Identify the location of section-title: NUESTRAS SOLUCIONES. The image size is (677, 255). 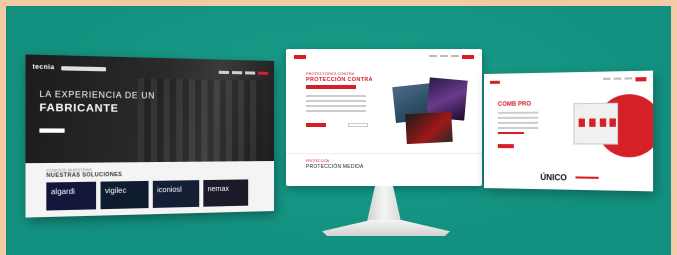
(84, 175).